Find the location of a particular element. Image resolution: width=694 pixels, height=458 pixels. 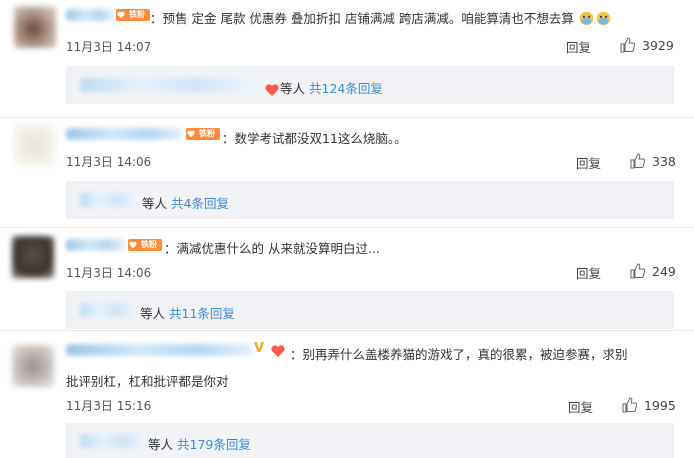

comment-text-content: ：预售 定金 尾款 优惠券 叠加折扣 店铺满减 跨店满减。咱能算清也不想去算 is located at coordinates (362, 18).